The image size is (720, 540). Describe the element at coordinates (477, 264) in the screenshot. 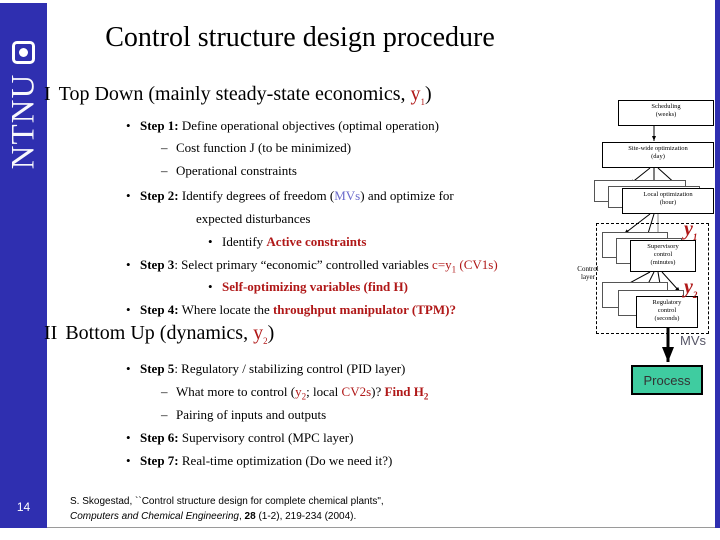

I see `step-3-cv-label: (CV1s)` at that location.